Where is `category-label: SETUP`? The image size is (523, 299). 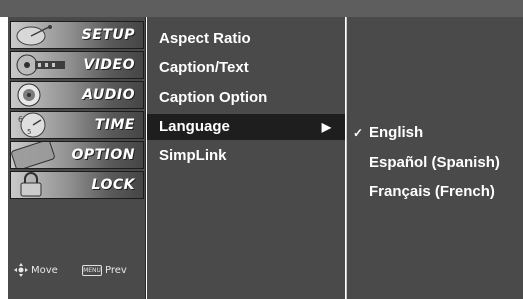 category-label: SETUP is located at coordinates (108, 35).